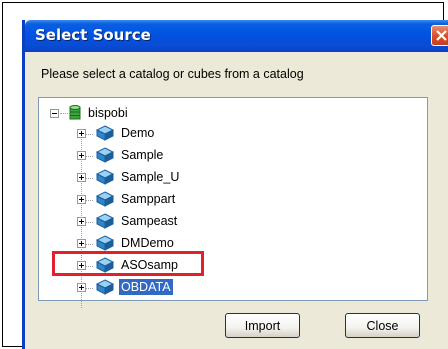  Describe the element at coordinates (75, 112) in the screenshot. I see `database-icon` at that location.